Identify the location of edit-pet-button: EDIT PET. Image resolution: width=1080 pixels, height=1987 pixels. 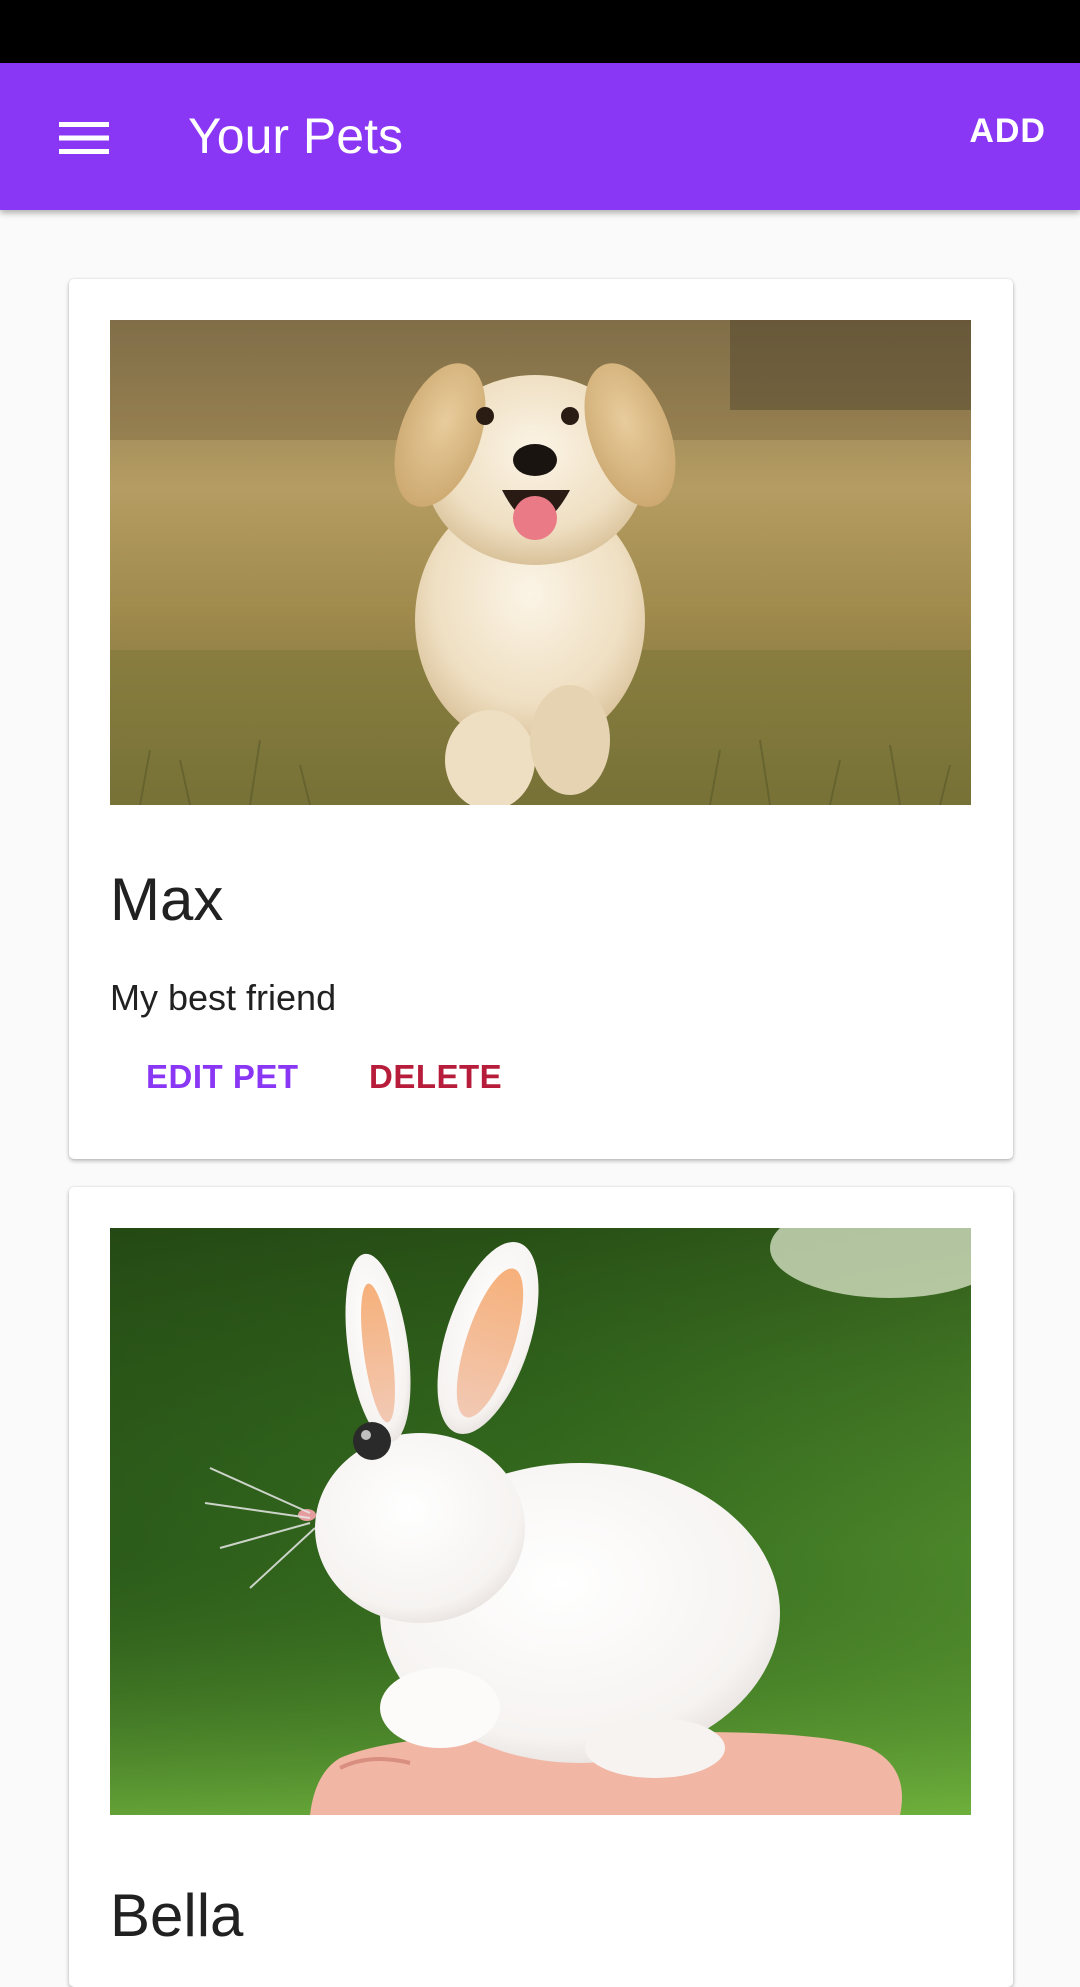
(222, 1077).